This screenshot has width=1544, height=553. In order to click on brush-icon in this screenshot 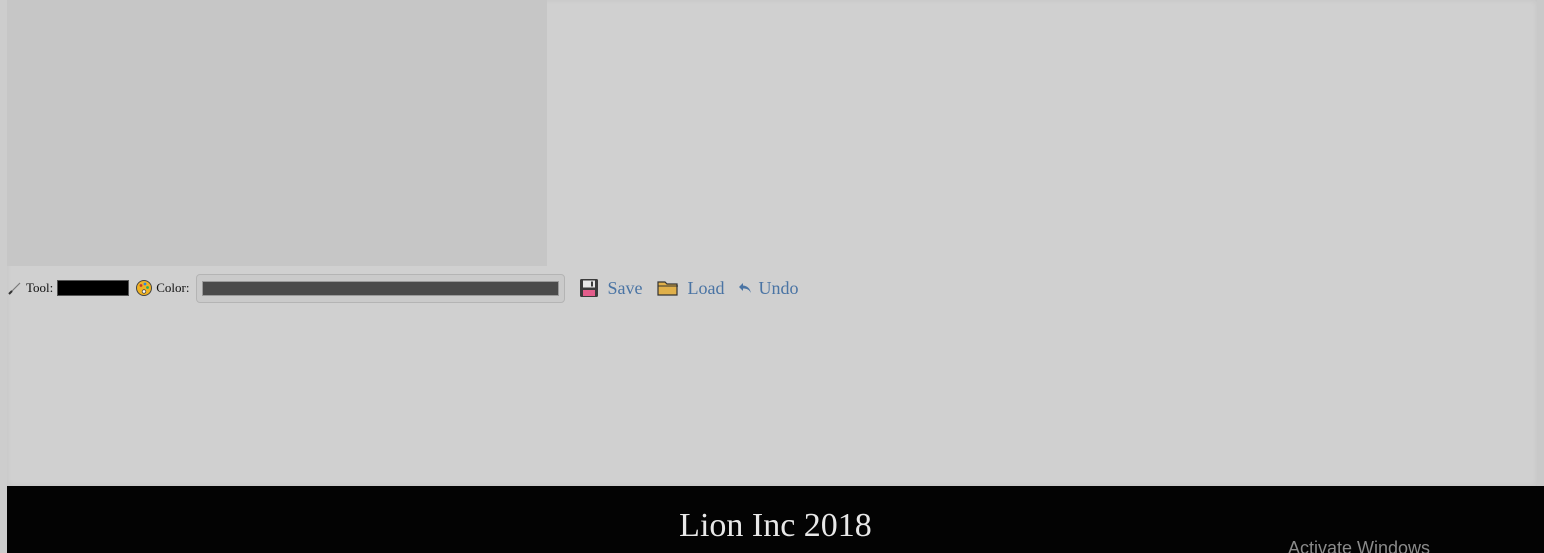, I will do `click(15, 288)`.